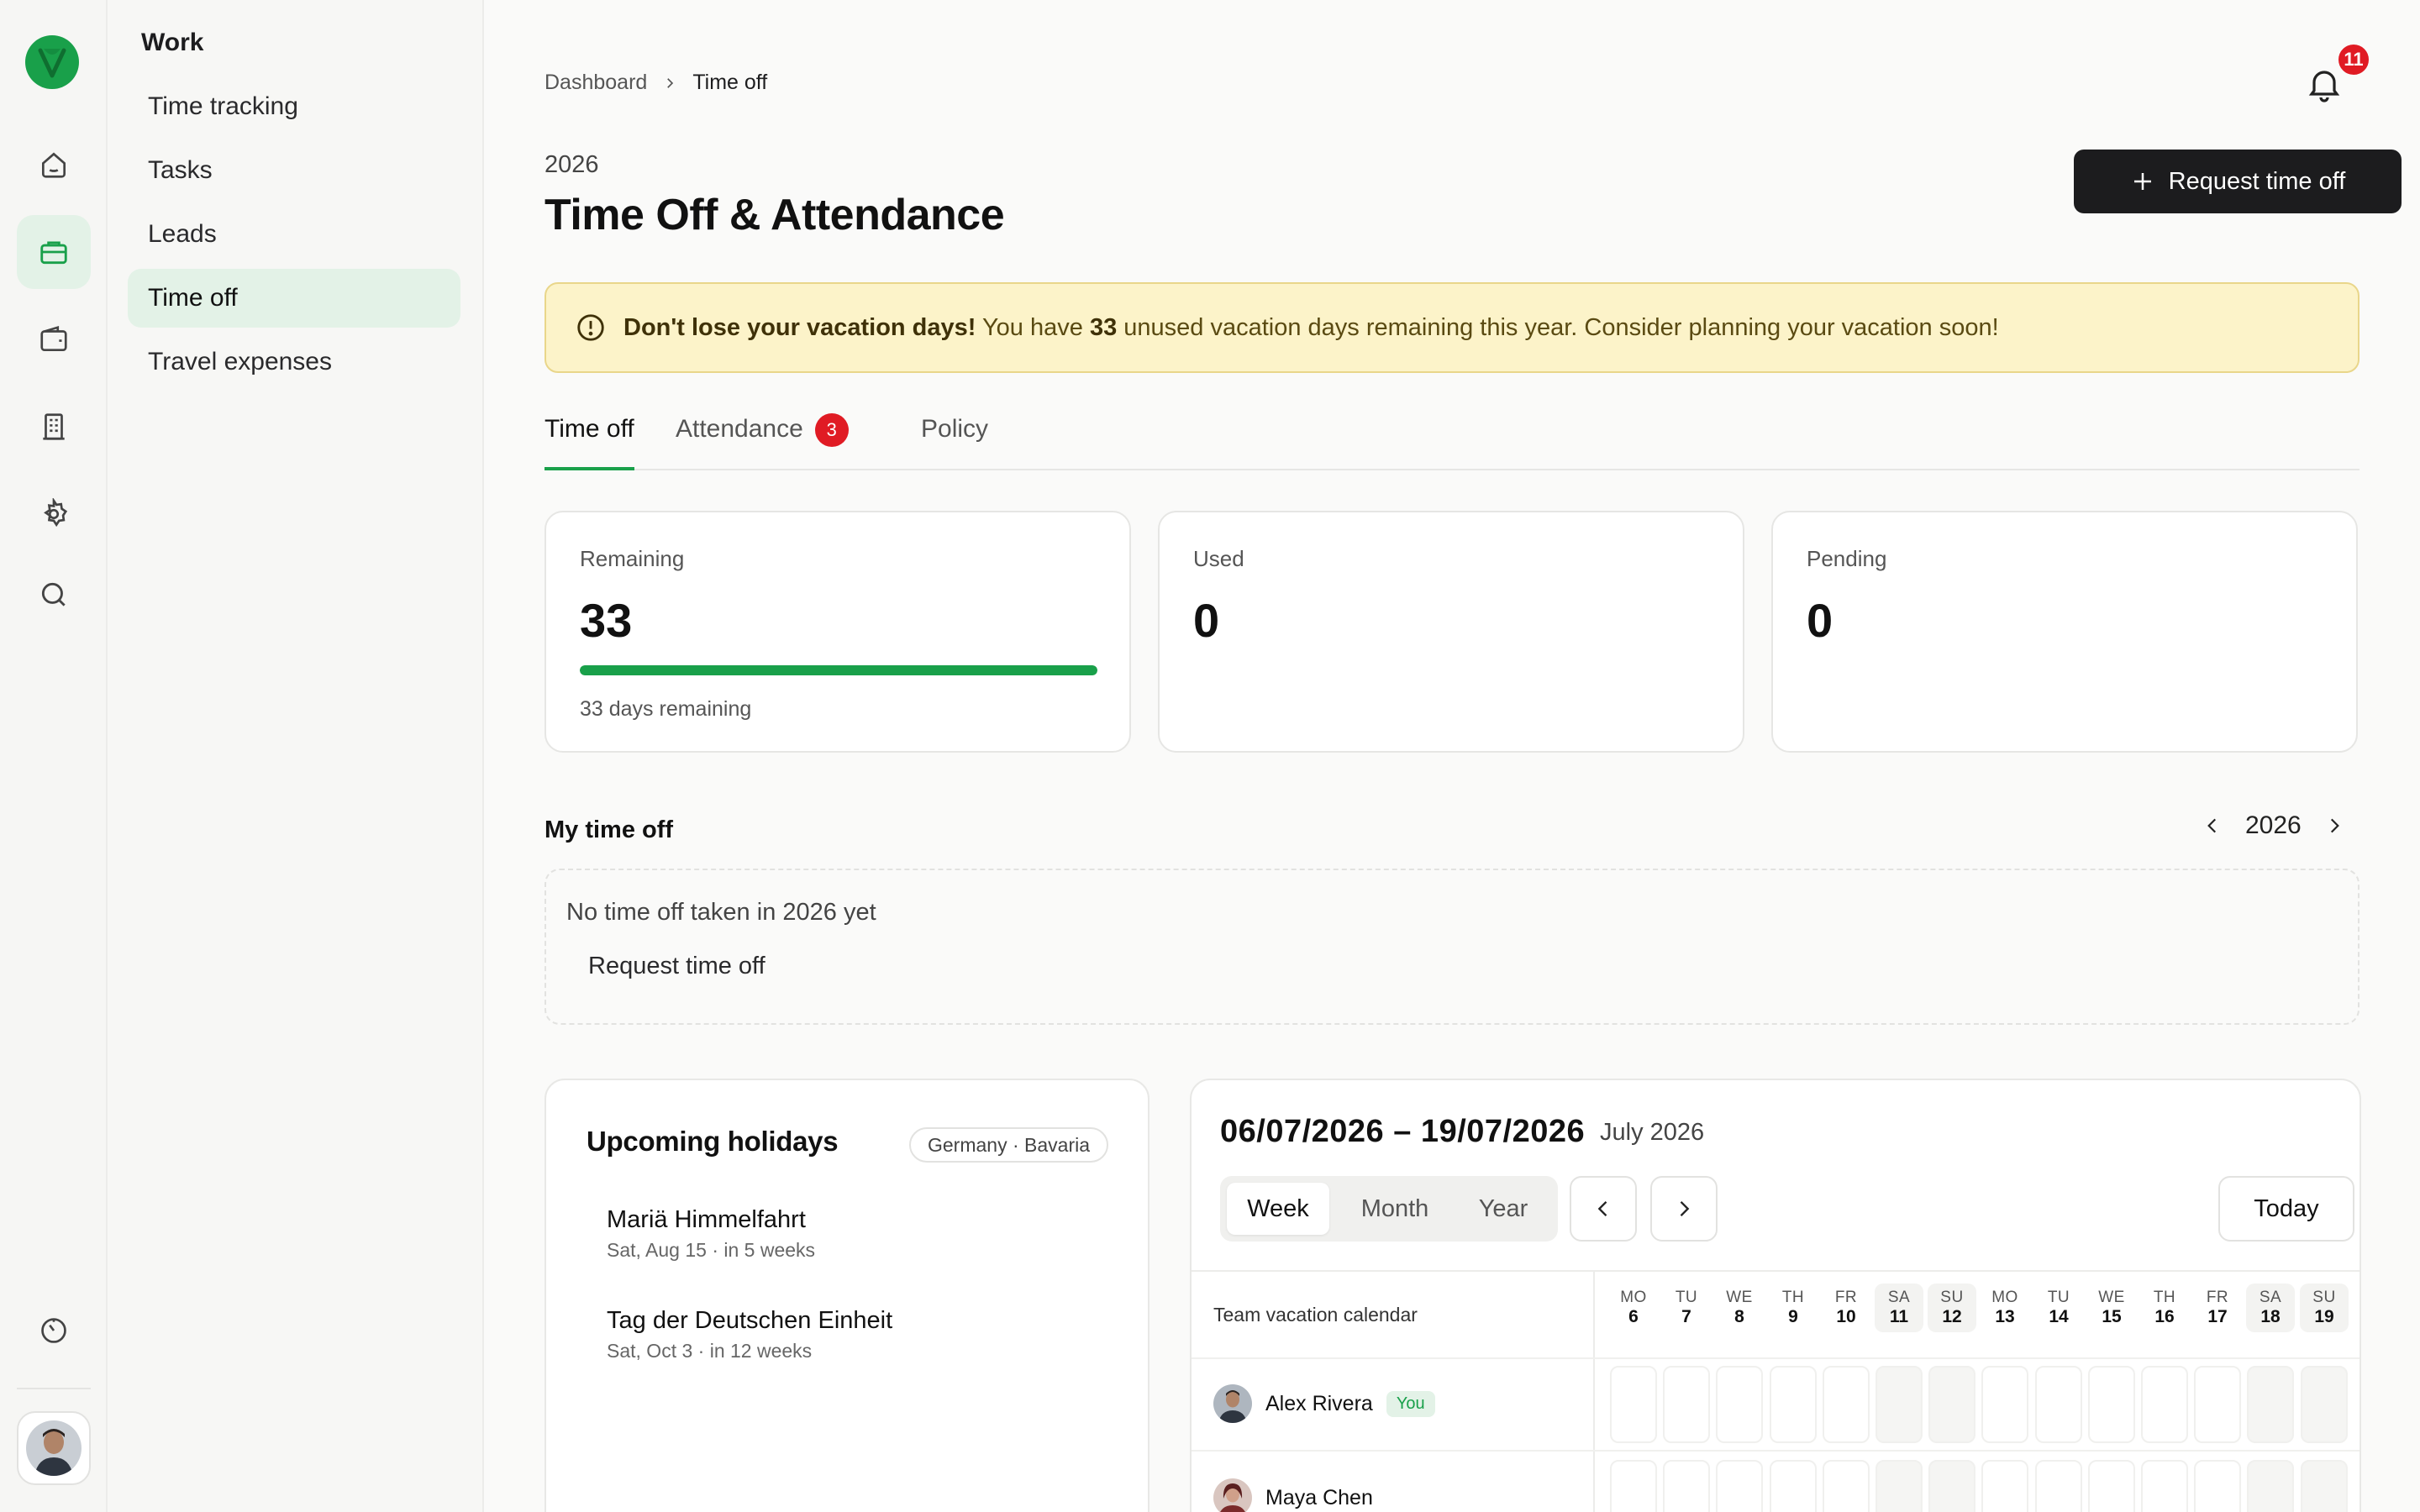  I want to click on calendar-next-button, so click(1684, 1209).